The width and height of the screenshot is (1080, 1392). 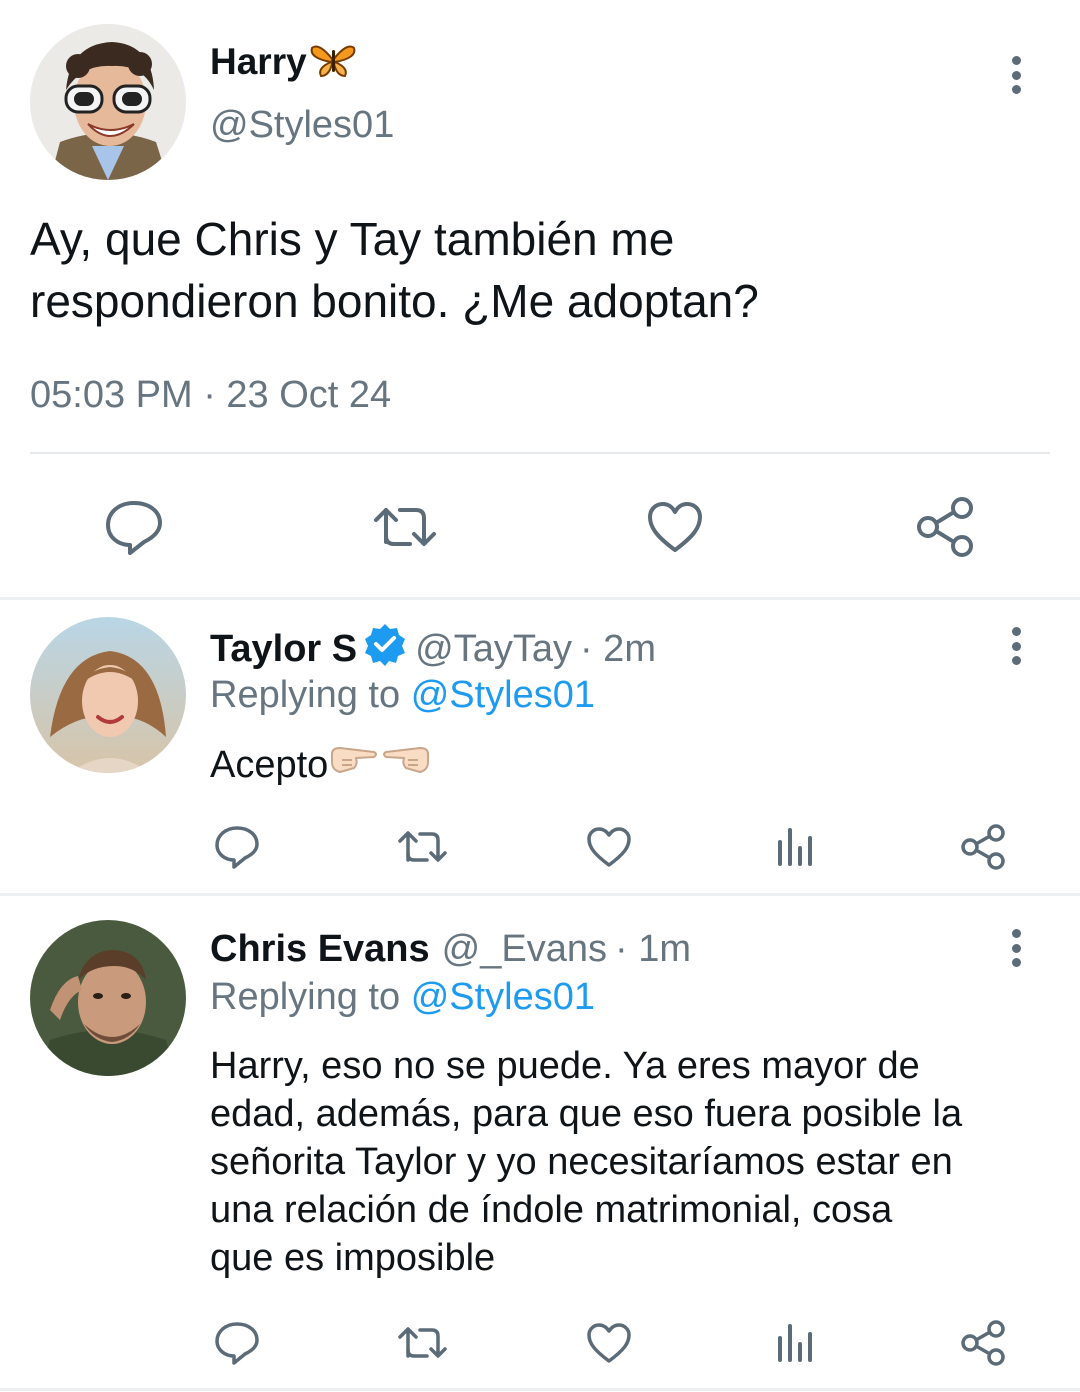 What do you see at coordinates (503, 997) in the screenshot?
I see `chris-replying-link: @Styles01` at bounding box center [503, 997].